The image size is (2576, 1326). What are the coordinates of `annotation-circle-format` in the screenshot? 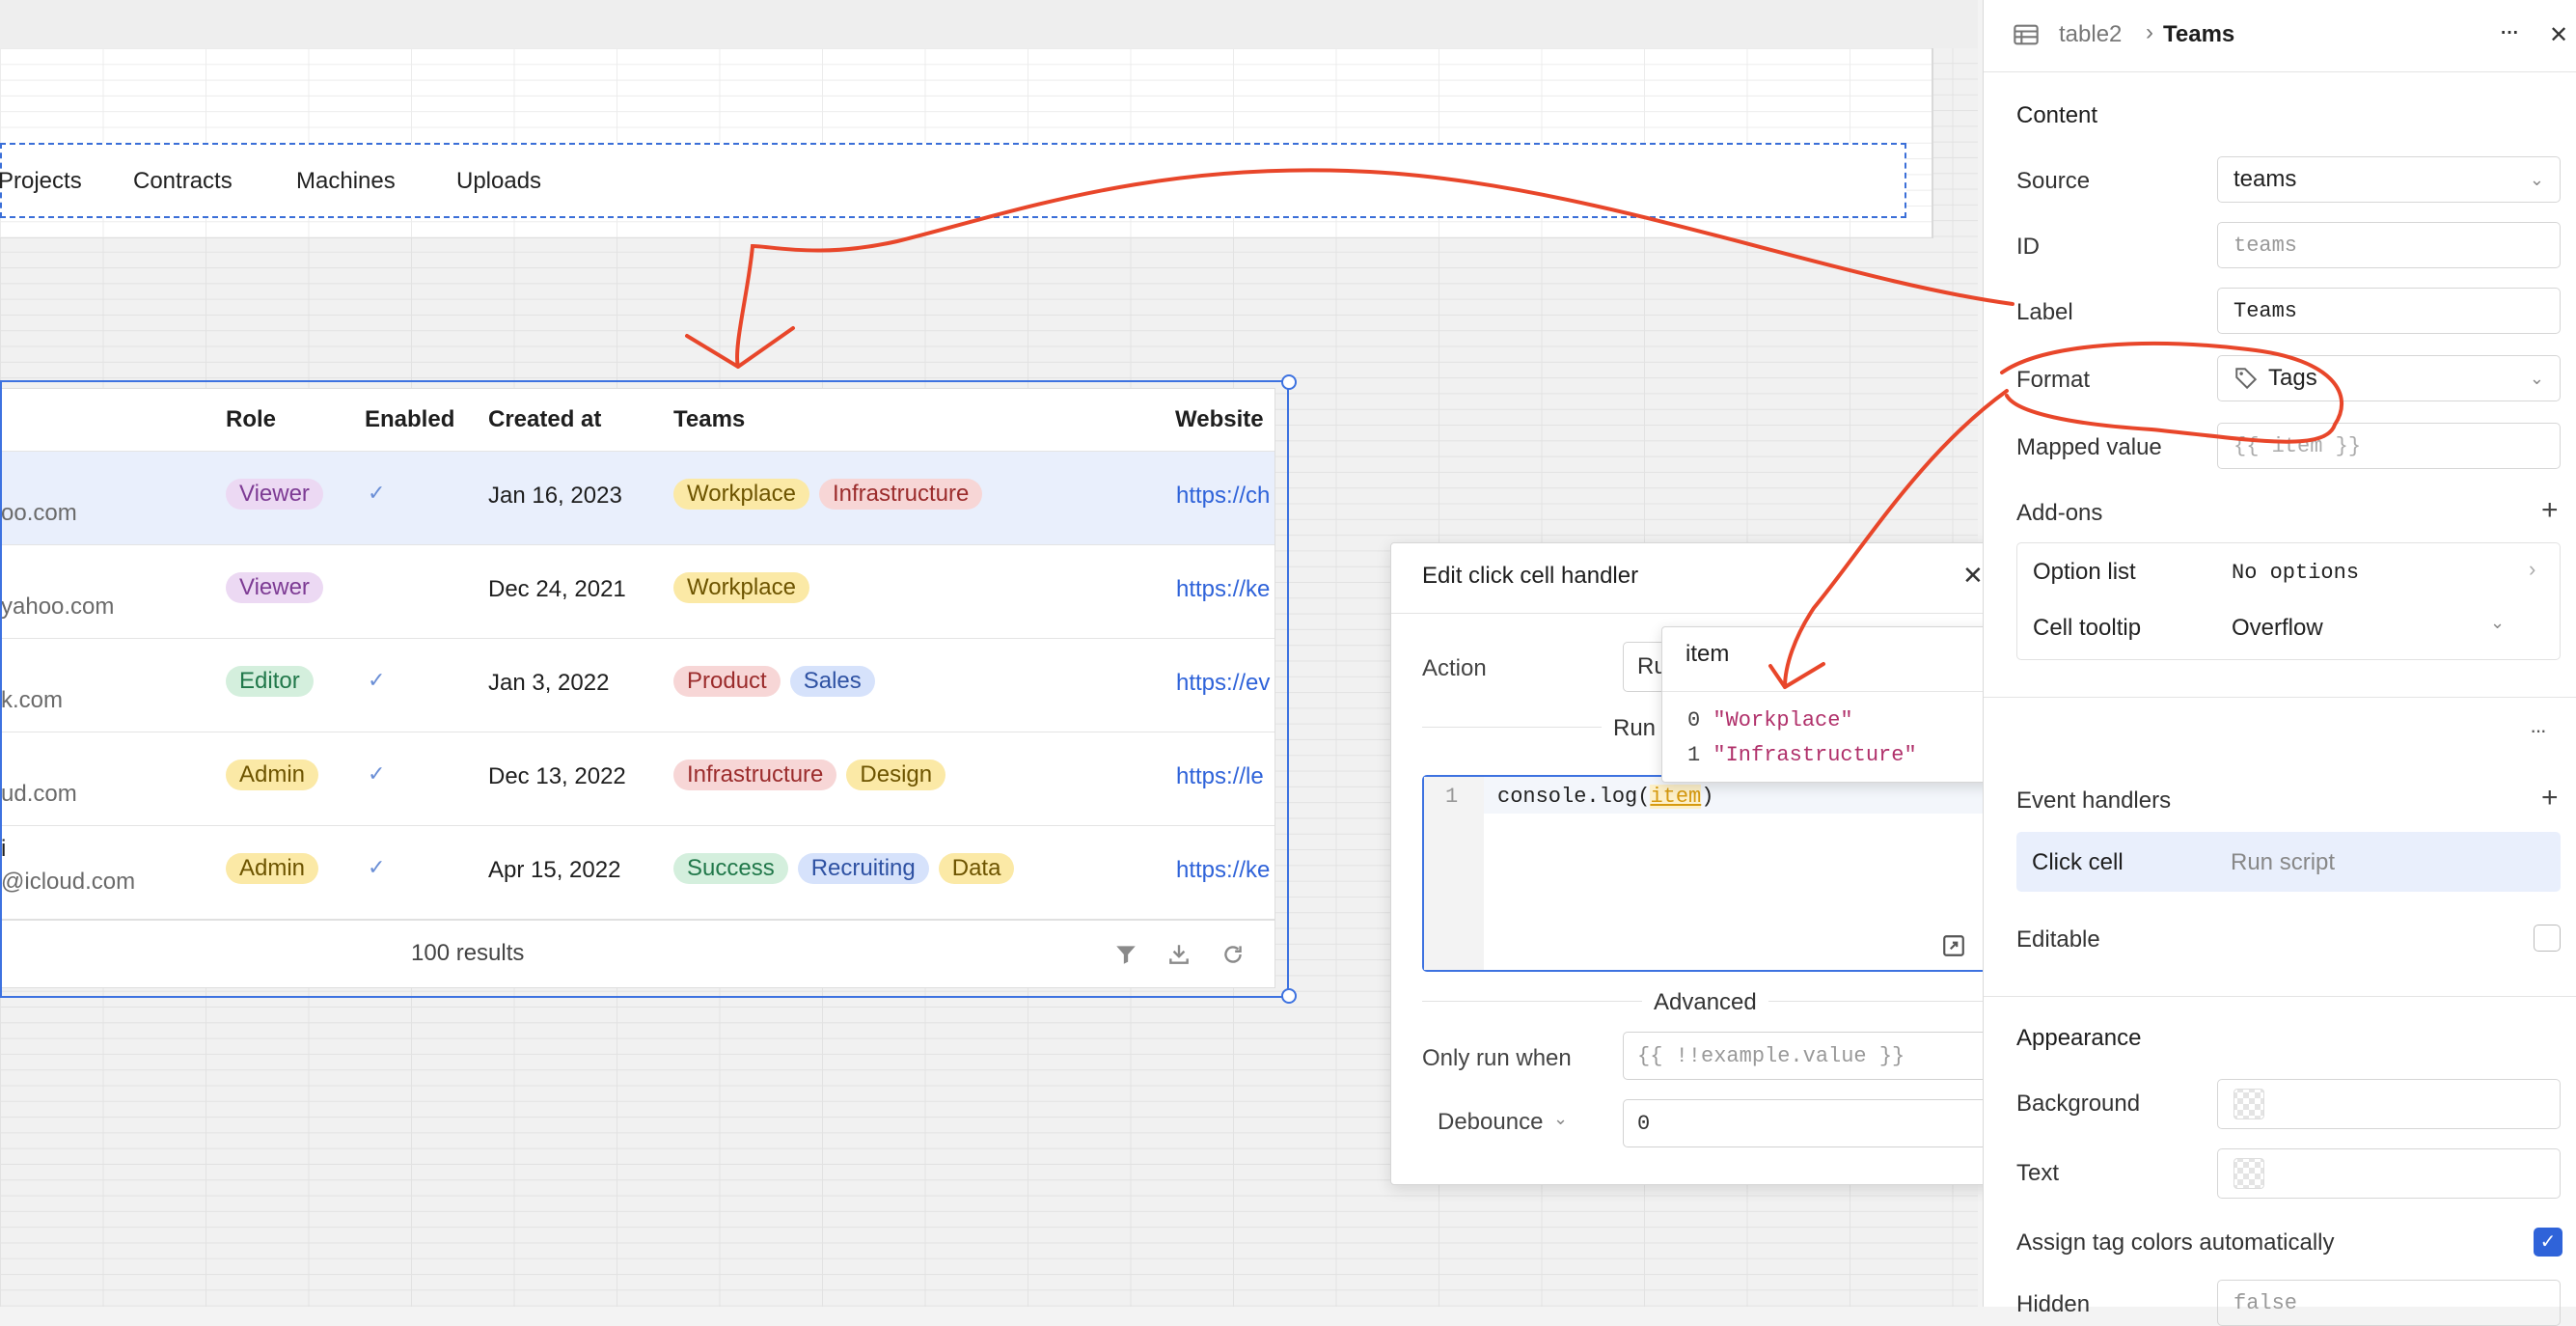 It's located at (2172, 393).